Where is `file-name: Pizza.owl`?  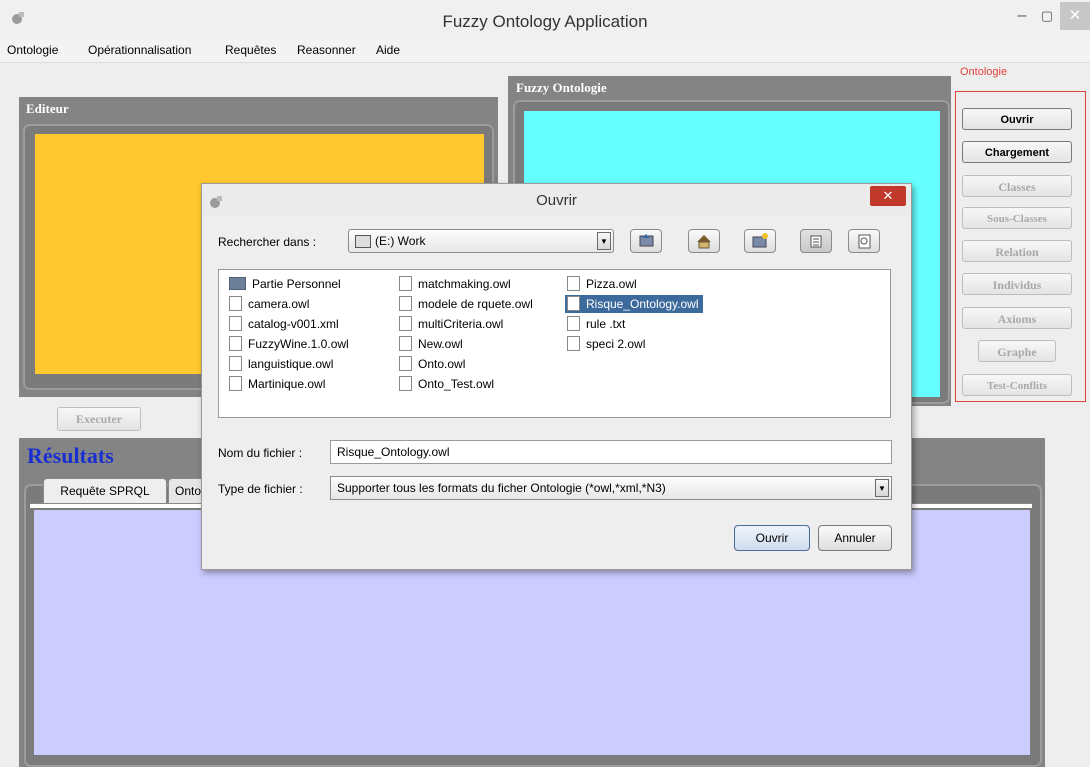
file-name: Pizza.owl is located at coordinates (611, 284).